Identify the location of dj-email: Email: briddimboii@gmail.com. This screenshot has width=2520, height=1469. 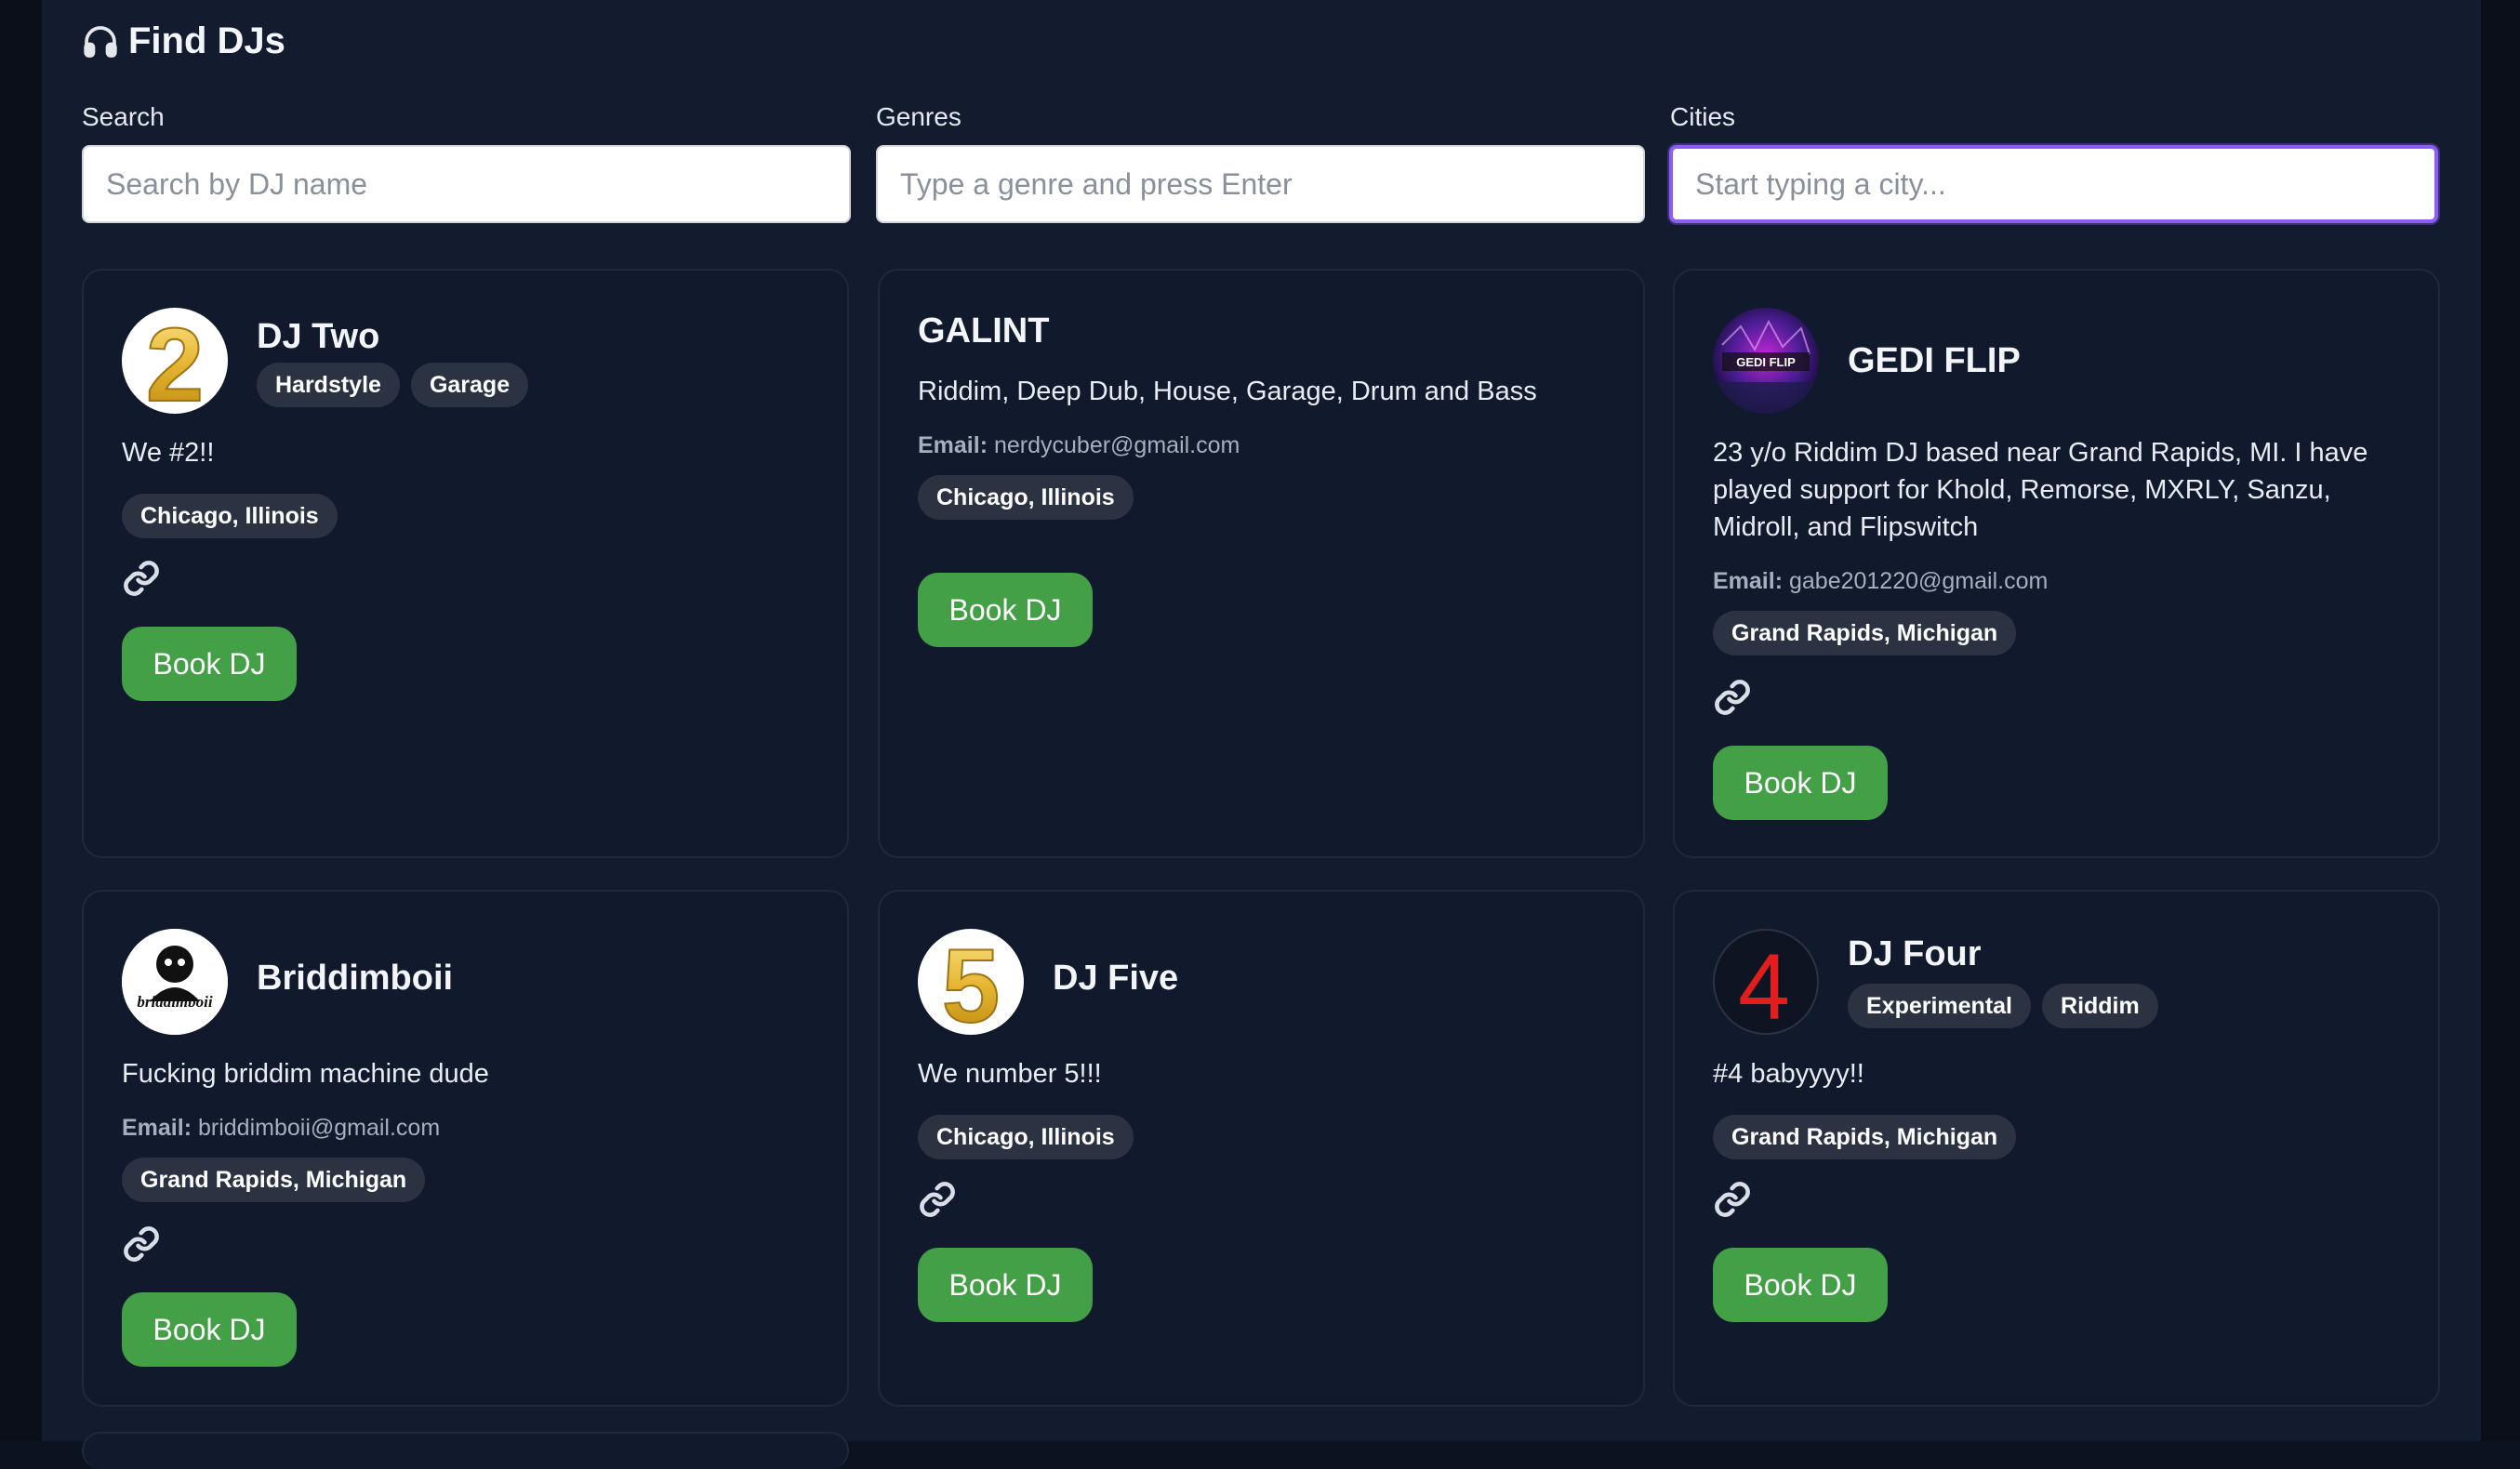
(281, 1128).